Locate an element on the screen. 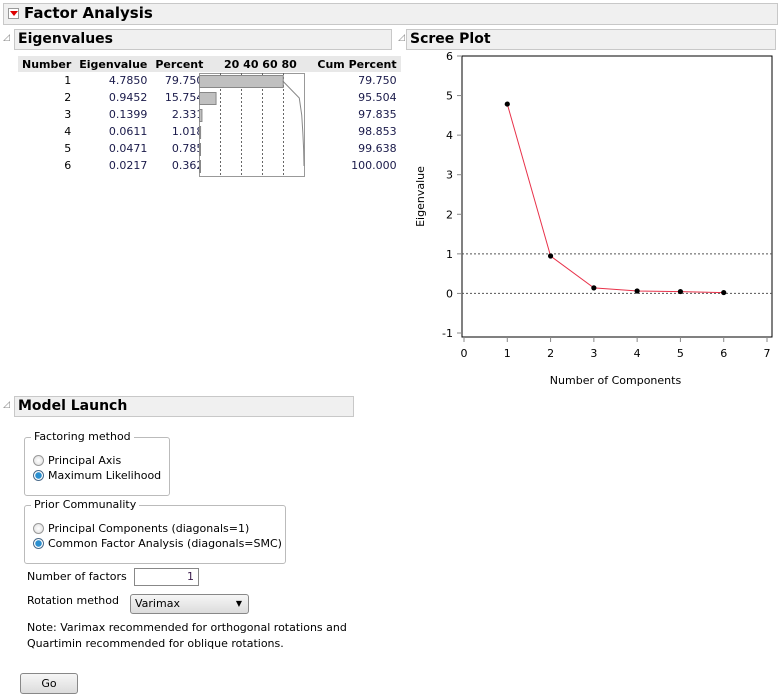 The width and height of the screenshot is (780, 698). col-eigenvalue: Eigenvalue is located at coordinates (113, 64).